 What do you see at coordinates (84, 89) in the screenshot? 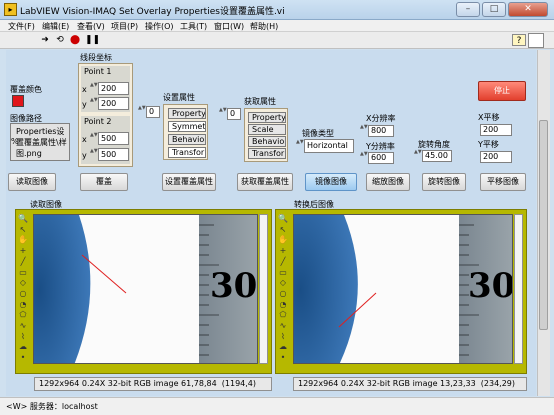
I see `point1-x-label: x` at bounding box center [84, 89].